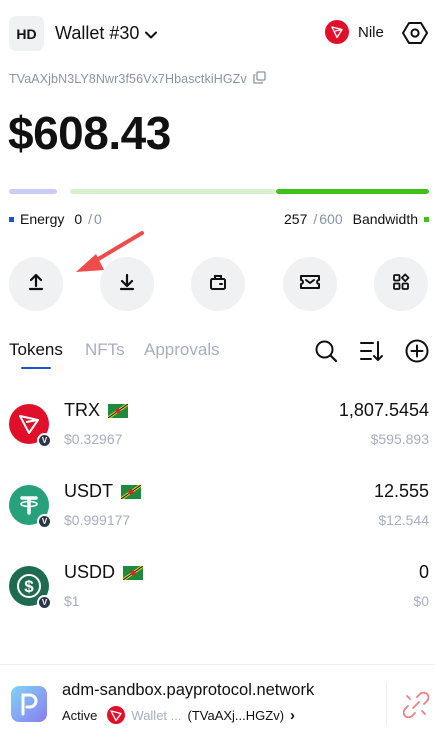 This screenshot has height=731, width=435. Describe the element at coordinates (128, 79) in the screenshot. I see `address-text: TVaAXjbN3LY8Nwr3f56Vx7HbasctkiHGZv` at that location.